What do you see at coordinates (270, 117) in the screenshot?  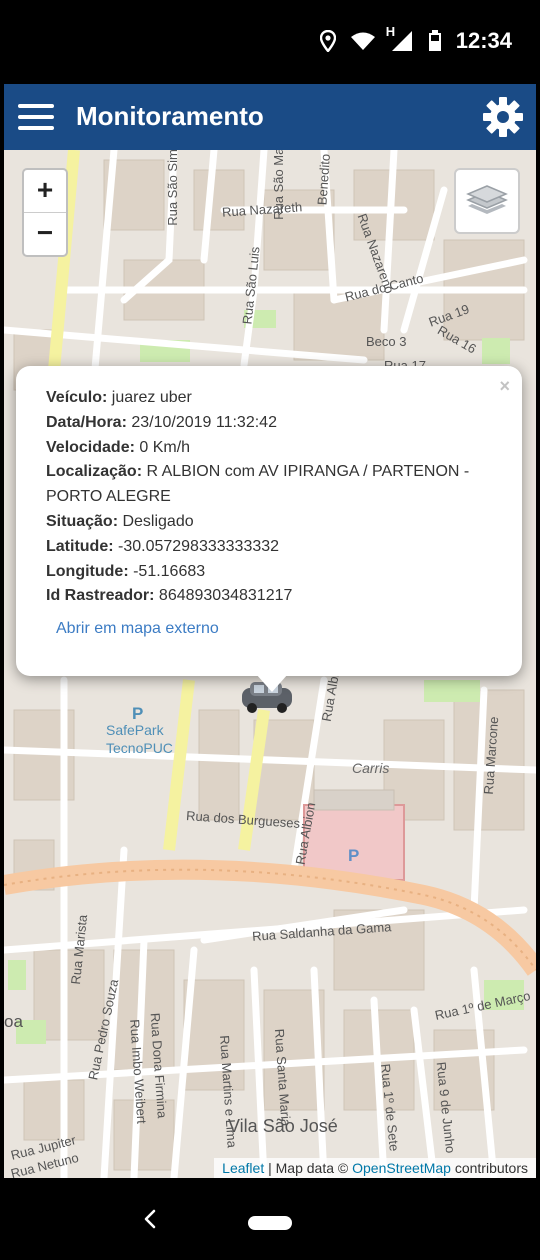 I see `app-bar: Monitoramento` at bounding box center [270, 117].